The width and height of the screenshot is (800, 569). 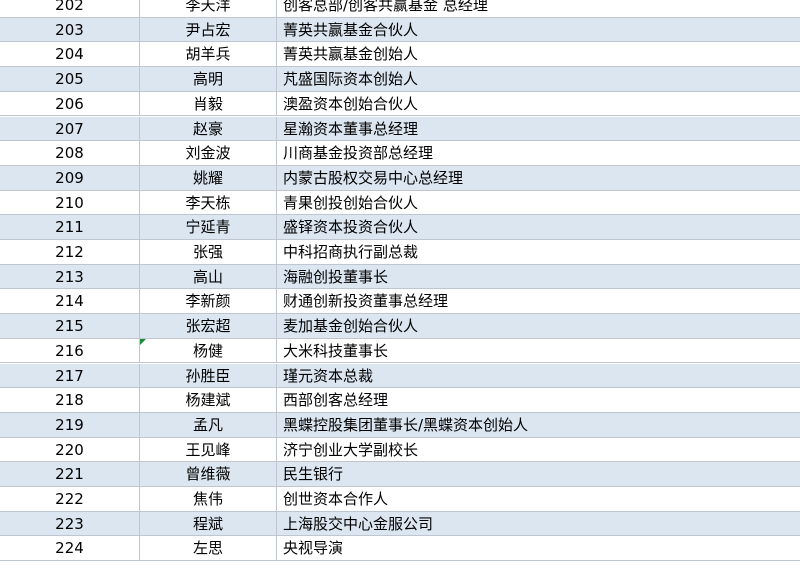 I want to click on cell-name: 李天栋, so click(x=208, y=202).